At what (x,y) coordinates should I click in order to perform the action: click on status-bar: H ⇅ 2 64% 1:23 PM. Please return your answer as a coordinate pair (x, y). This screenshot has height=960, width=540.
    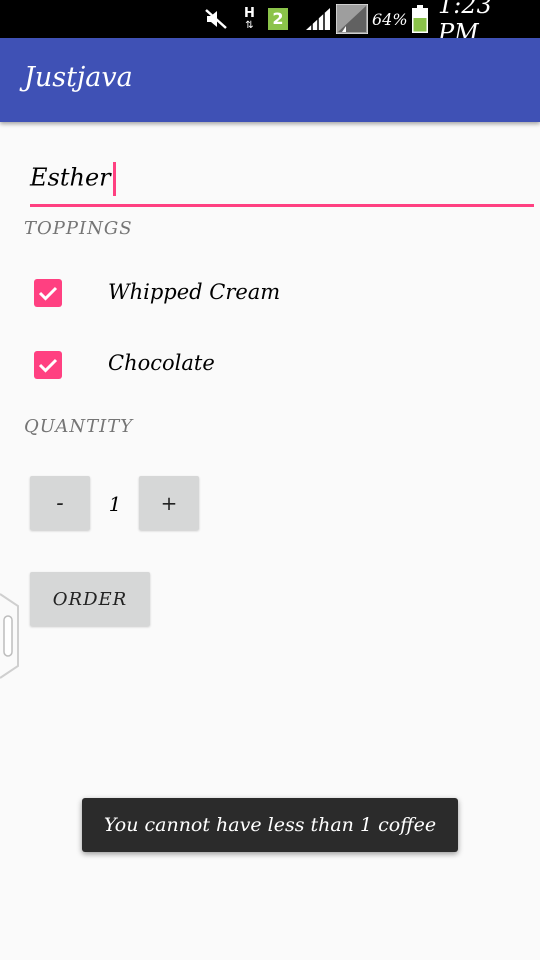
    Looking at the image, I should click on (270, 23).